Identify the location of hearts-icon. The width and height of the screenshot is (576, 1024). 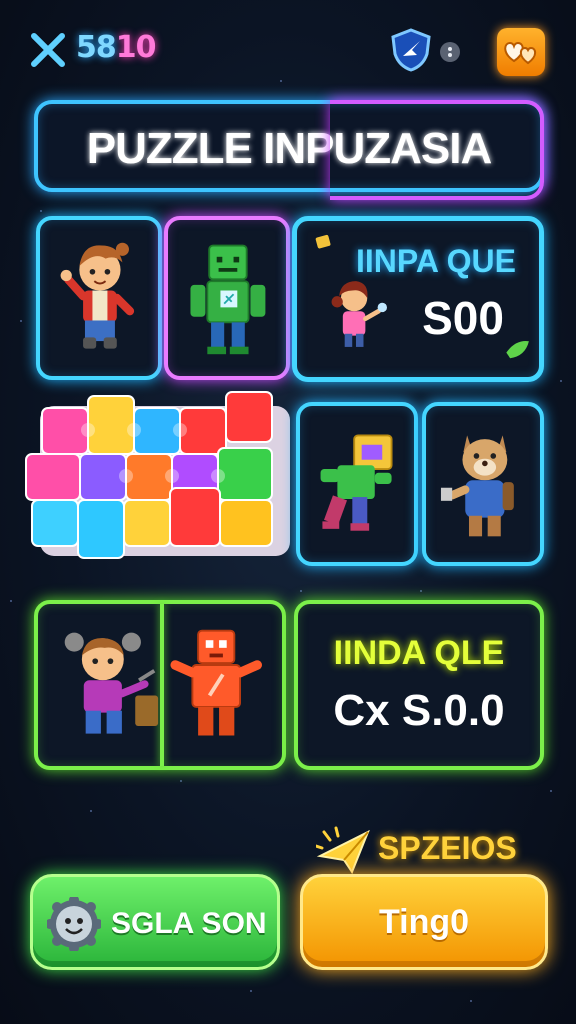
(520, 53).